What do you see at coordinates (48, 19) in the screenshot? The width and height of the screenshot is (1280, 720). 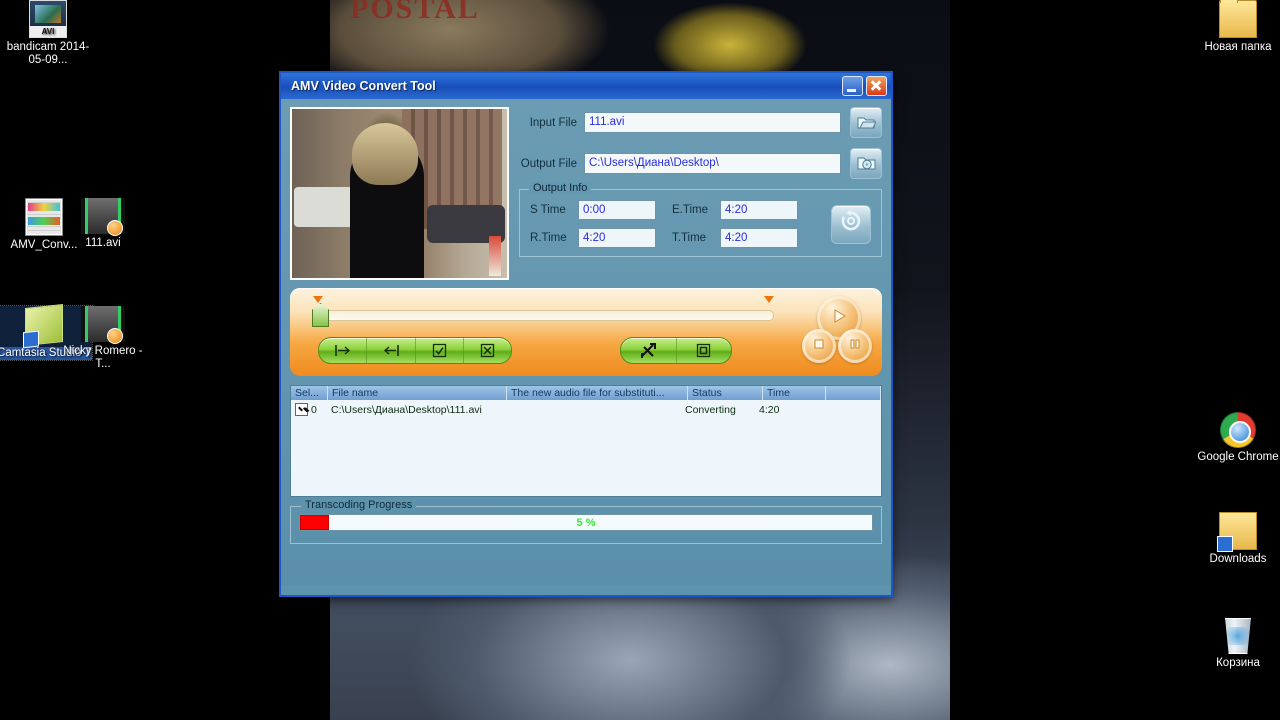 I see `avi-file-icon` at bounding box center [48, 19].